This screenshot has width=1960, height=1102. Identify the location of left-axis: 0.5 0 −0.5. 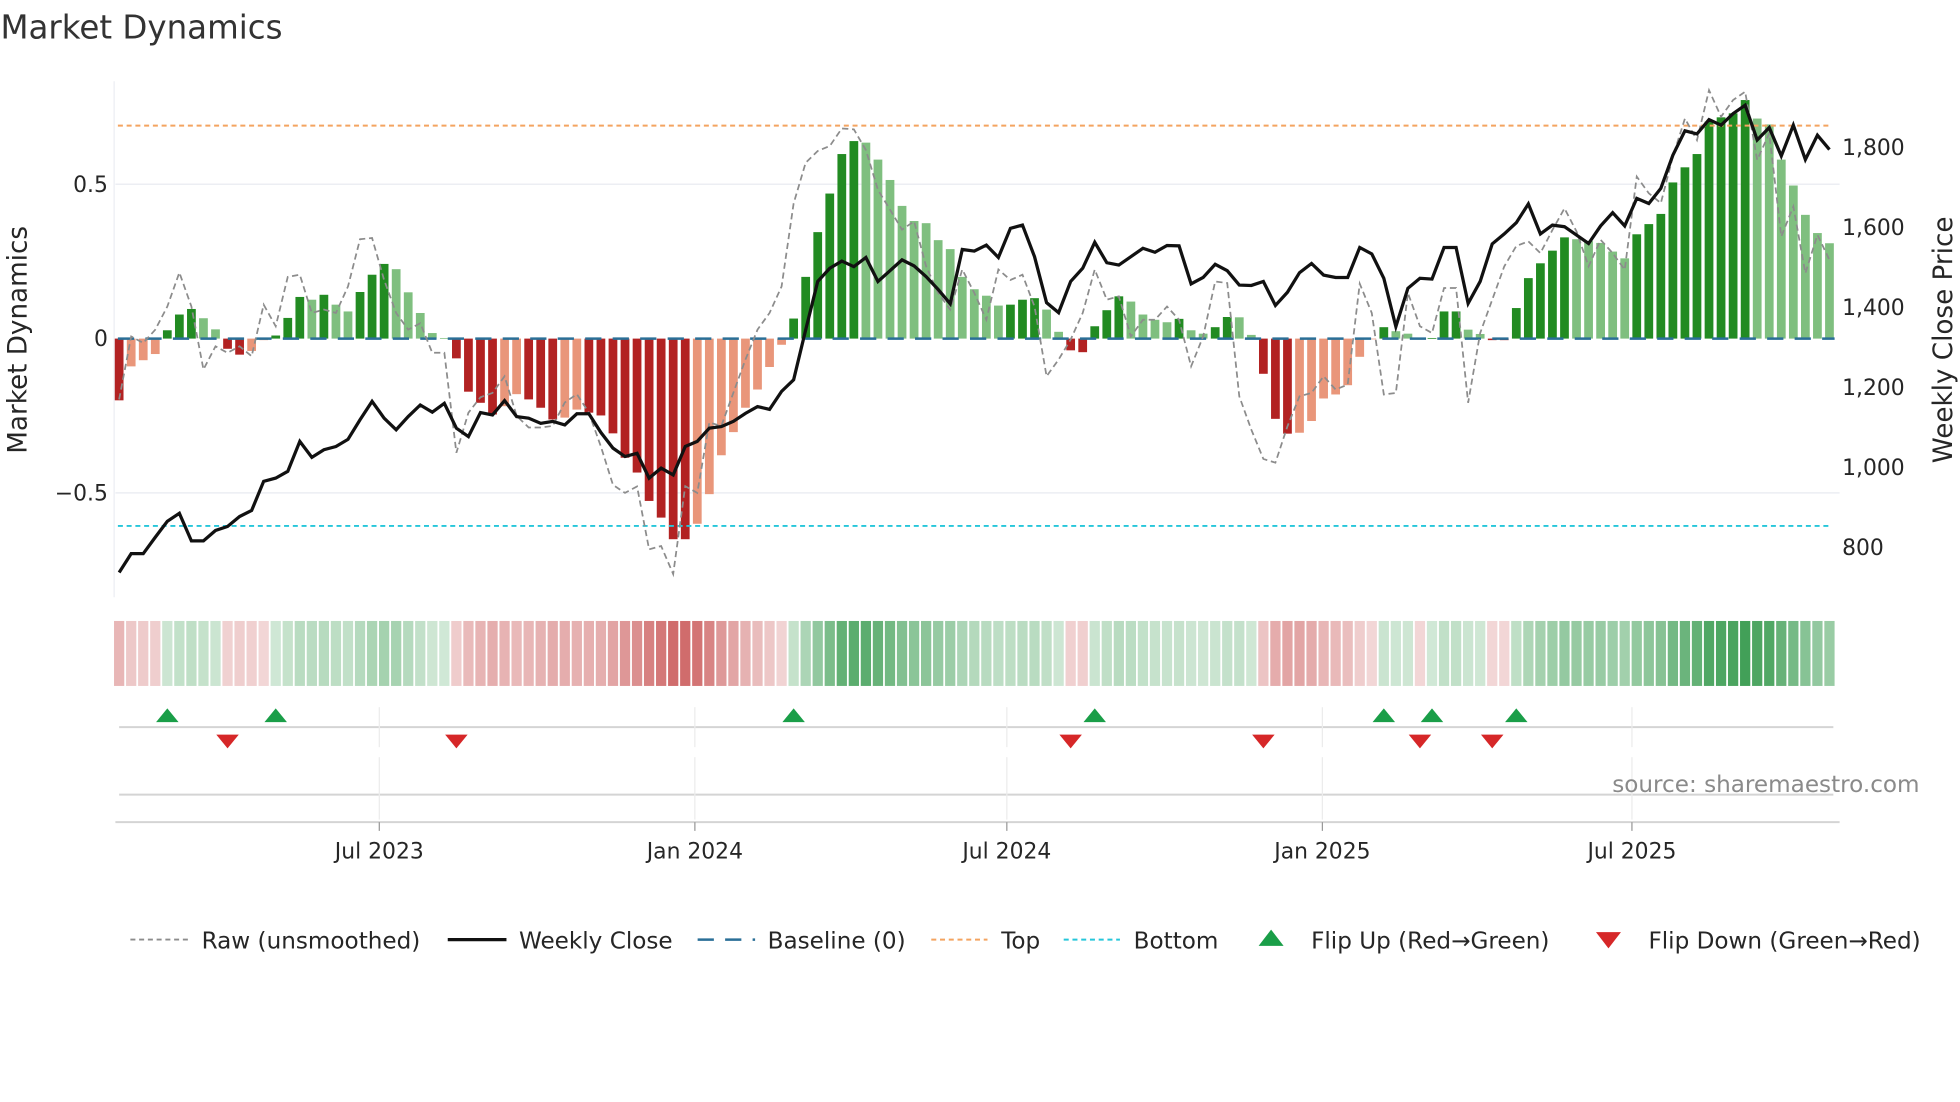
(81, 340).